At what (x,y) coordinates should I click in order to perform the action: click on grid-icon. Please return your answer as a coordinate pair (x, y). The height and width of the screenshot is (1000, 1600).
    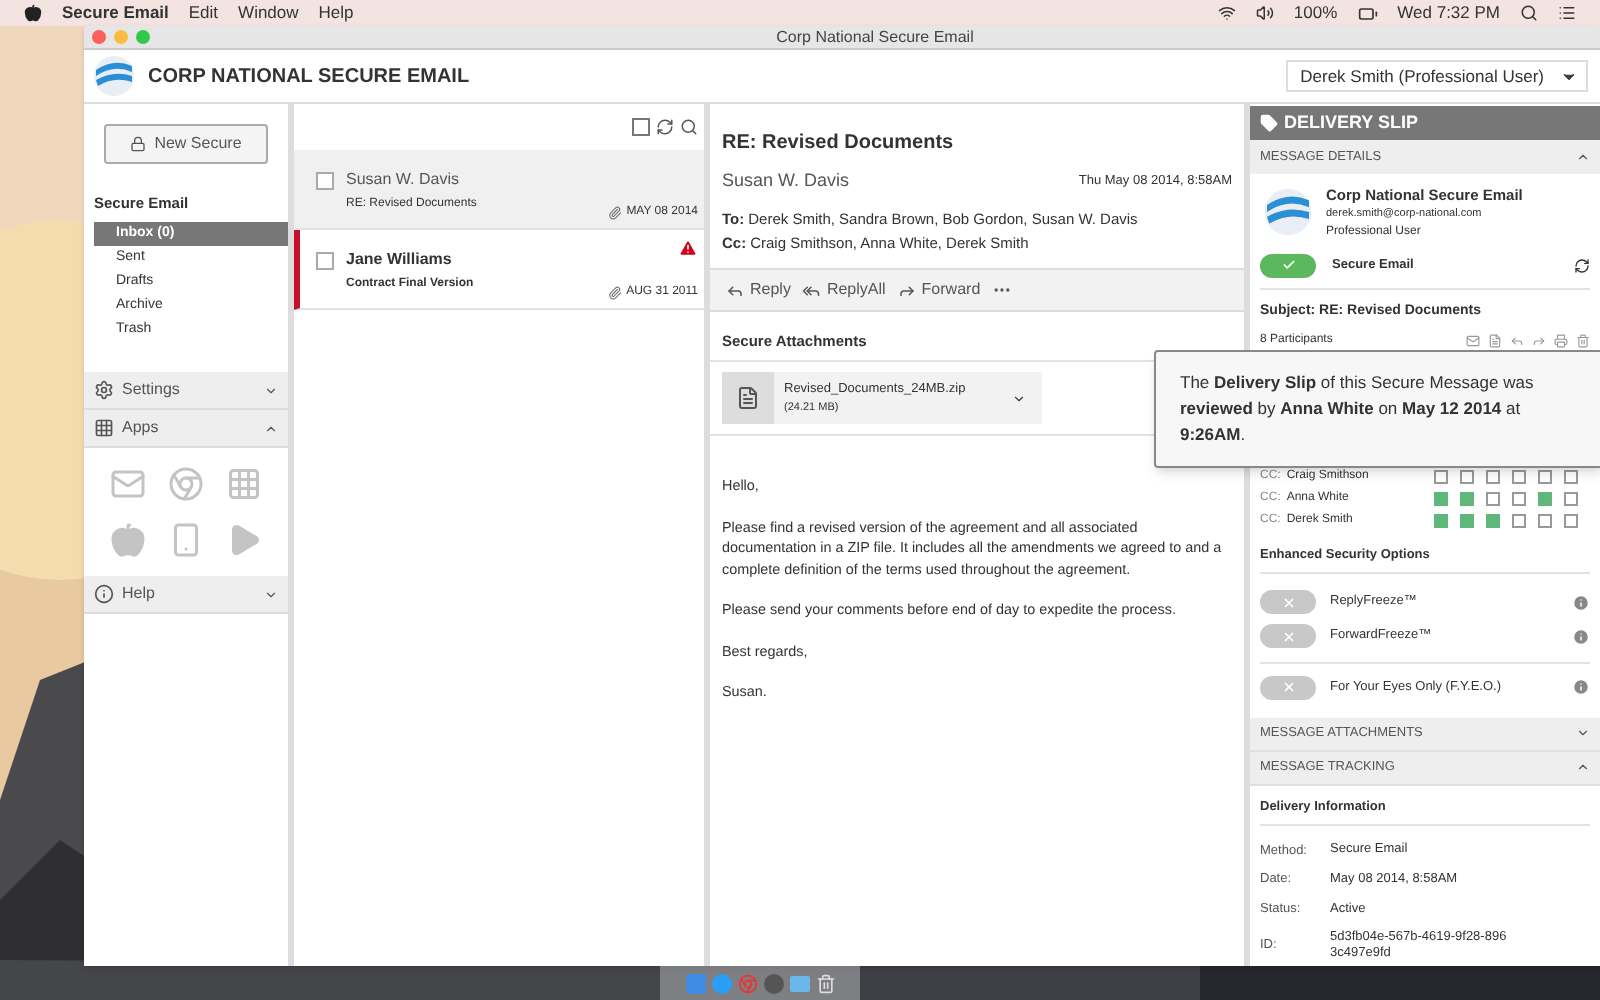
    Looking at the image, I should click on (104, 428).